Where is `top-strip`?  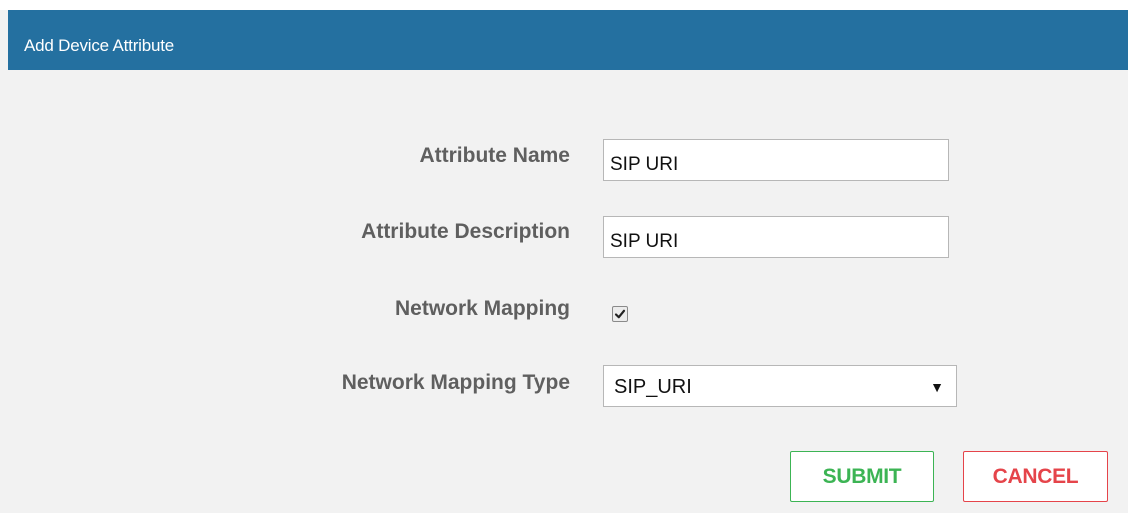 top-strip is located at coordinates (564, 5).